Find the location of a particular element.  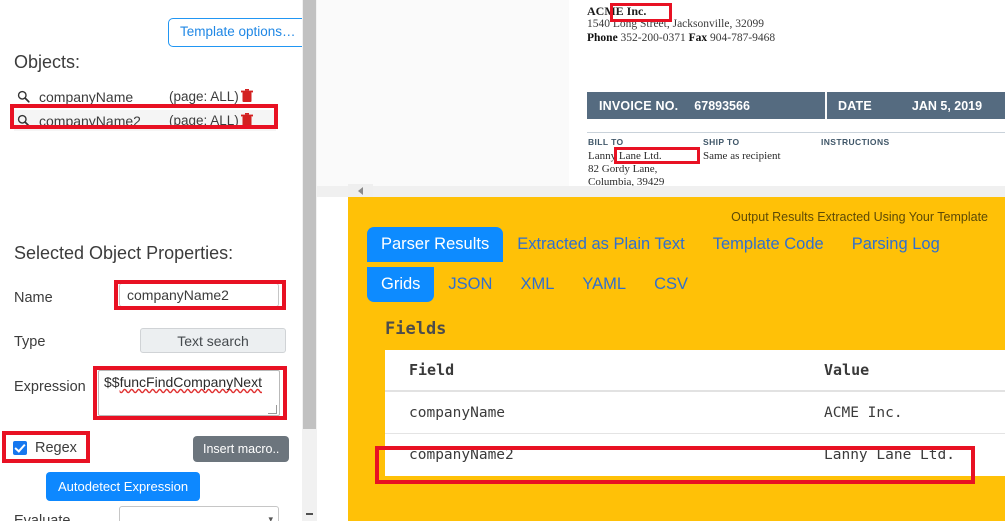

insert-macro-button: Insert macro.. is located at coordinates (241, 449).